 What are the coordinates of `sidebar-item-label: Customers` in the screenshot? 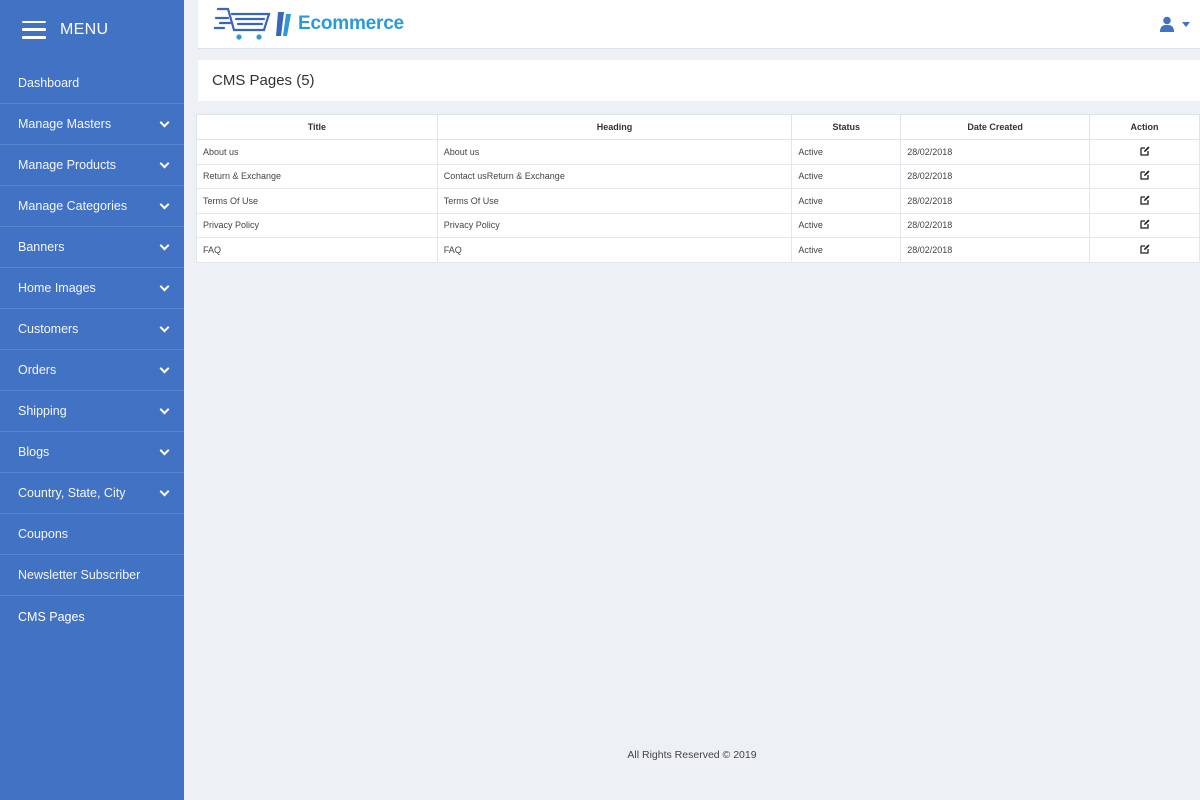 It's located at (48, 329).